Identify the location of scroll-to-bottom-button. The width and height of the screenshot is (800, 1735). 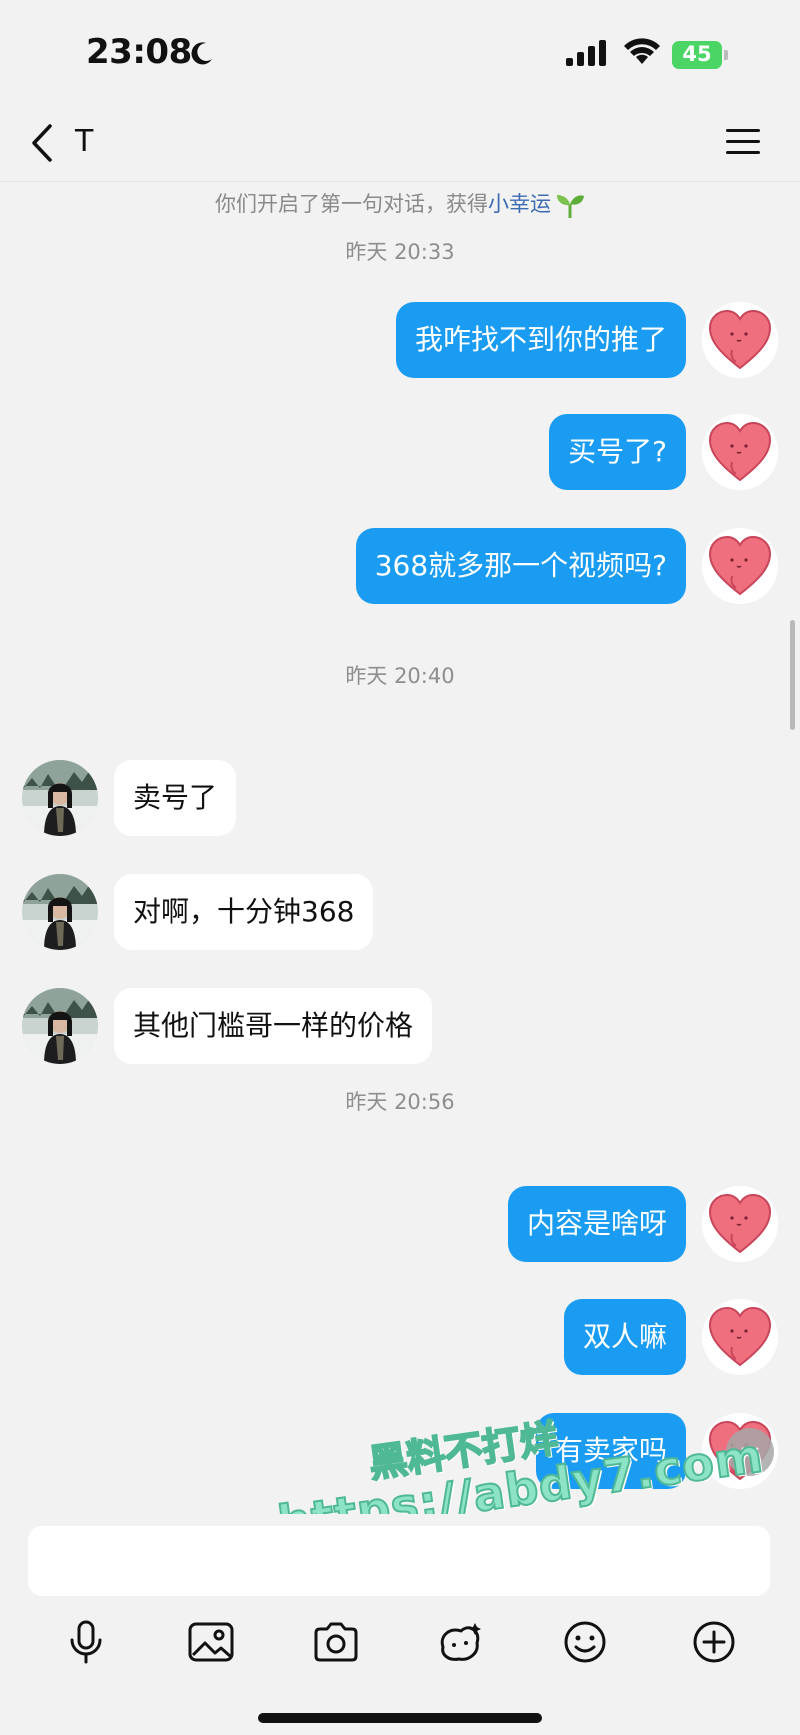
(750, 1452).